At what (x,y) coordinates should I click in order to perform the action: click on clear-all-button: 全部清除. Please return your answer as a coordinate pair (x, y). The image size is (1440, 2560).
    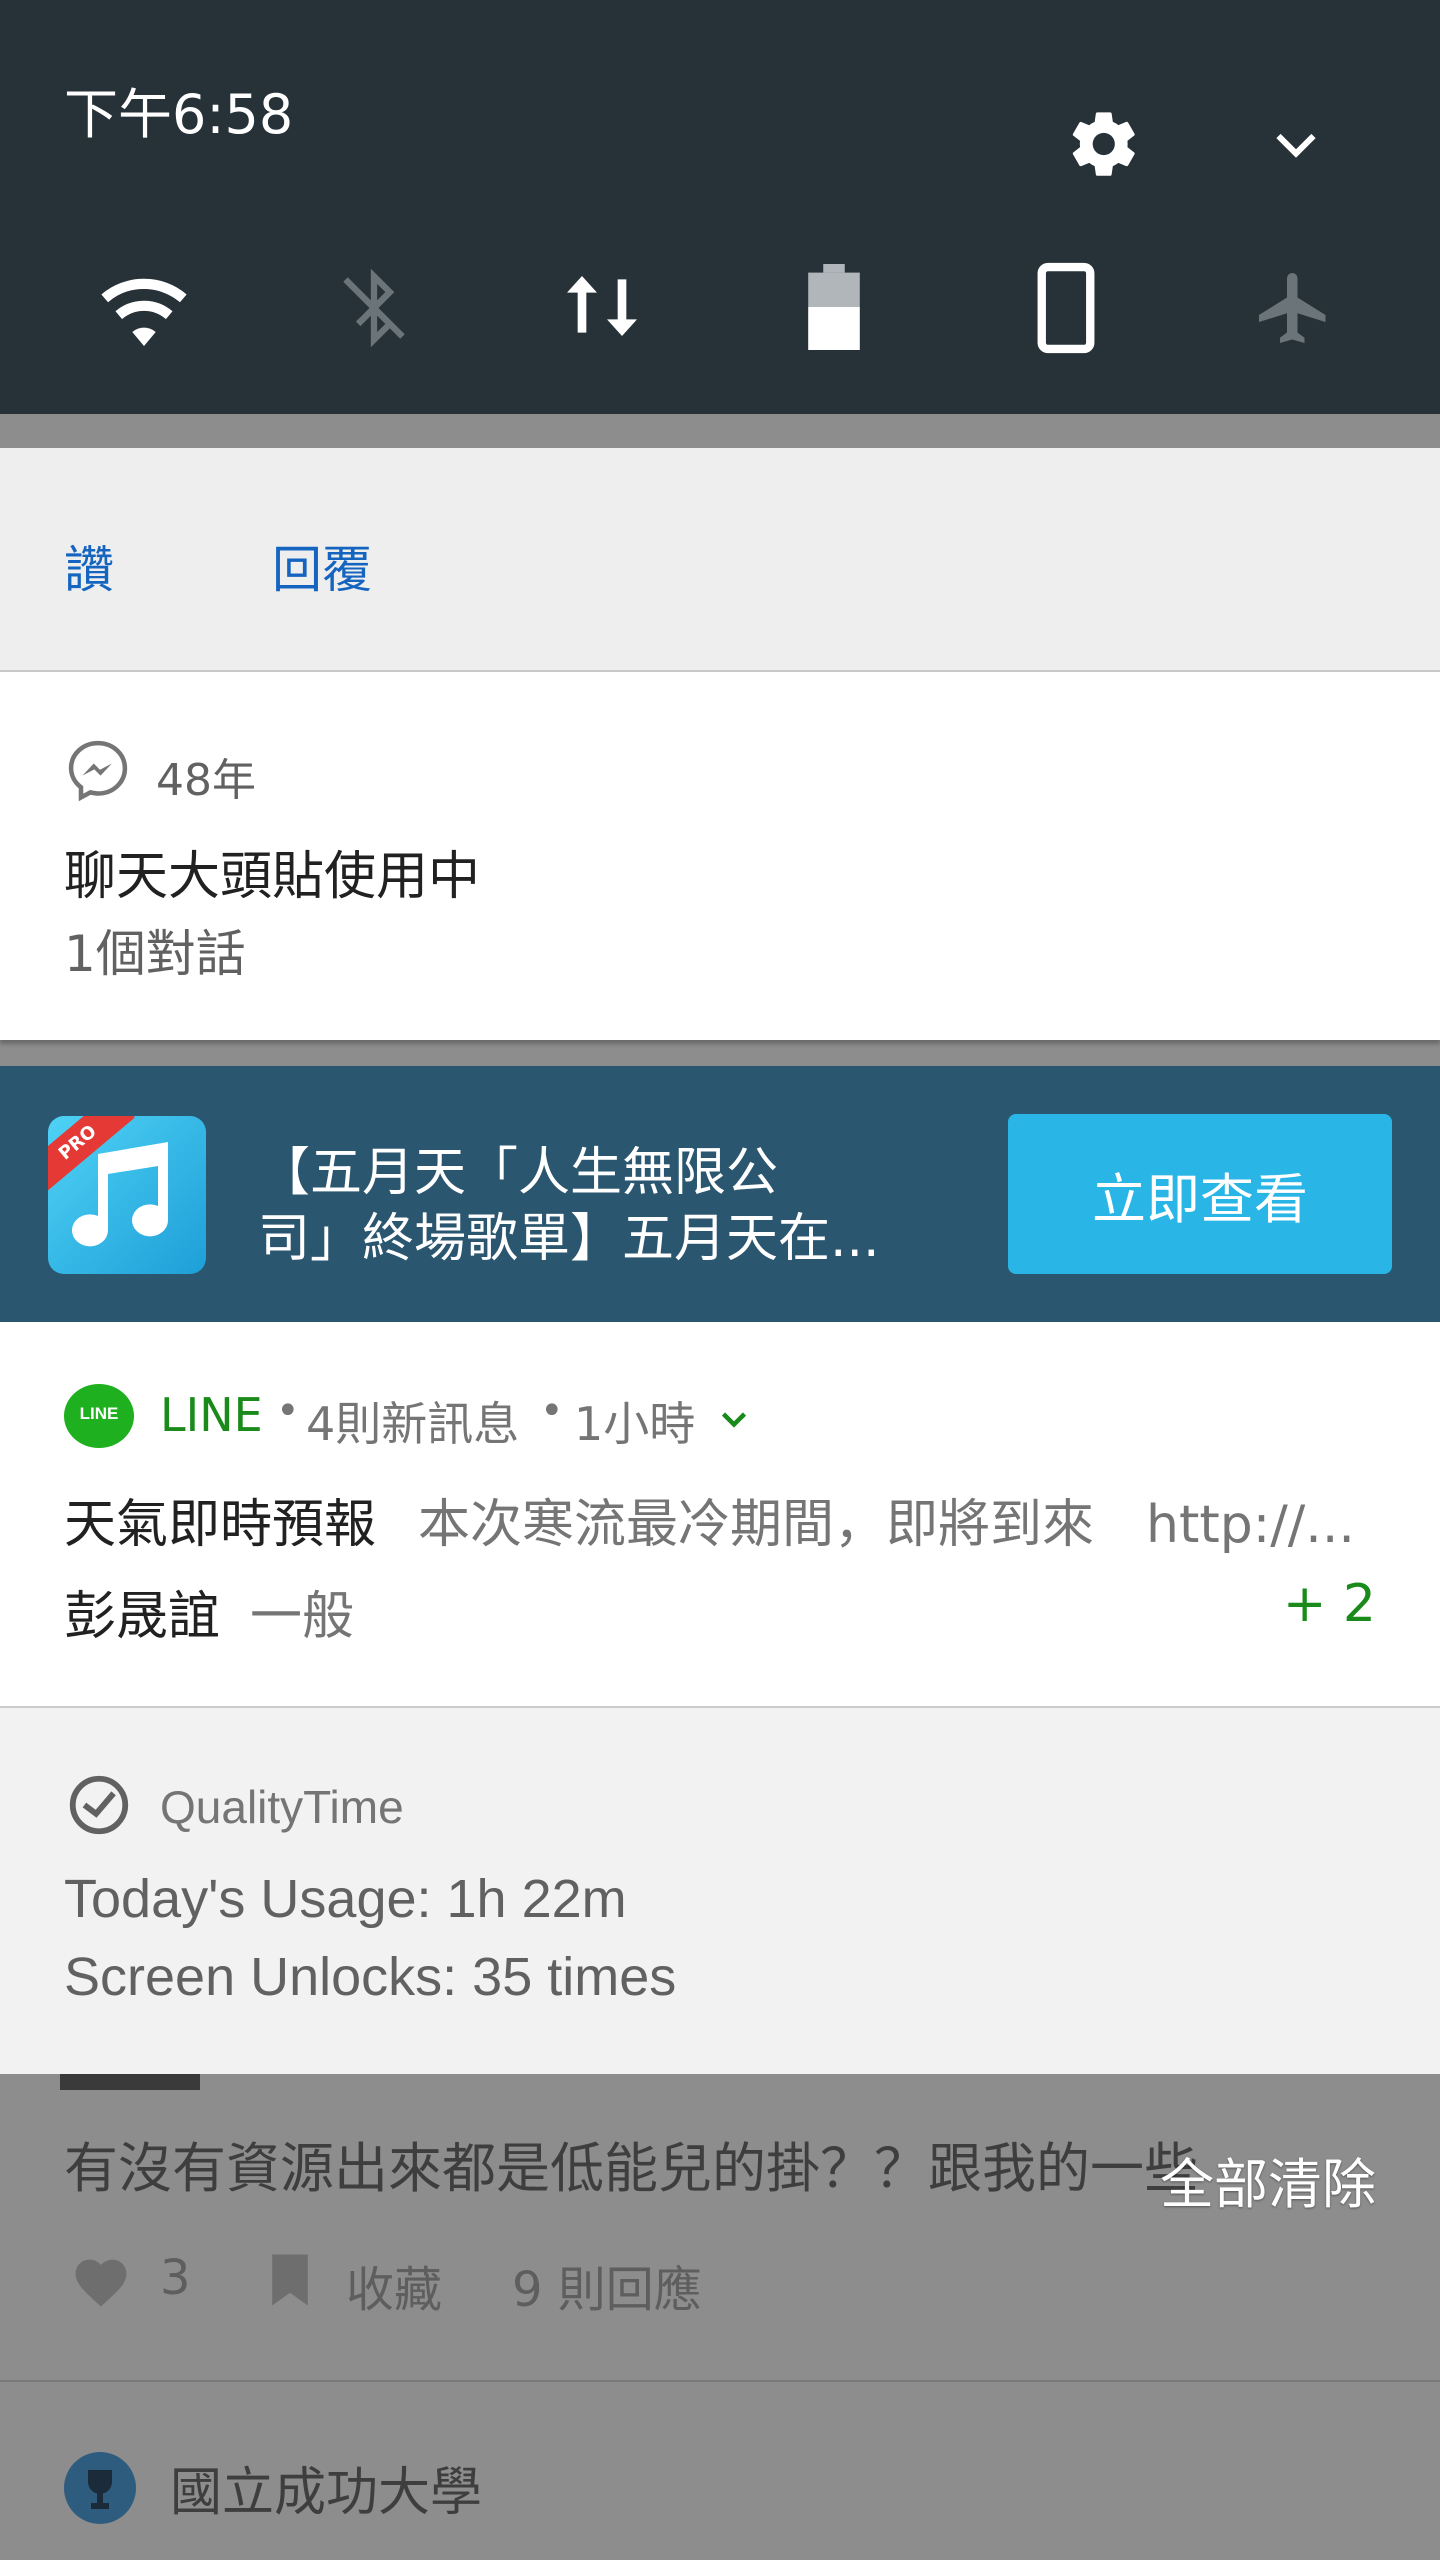
    Looking at the image, I should click on (1268, 2179).